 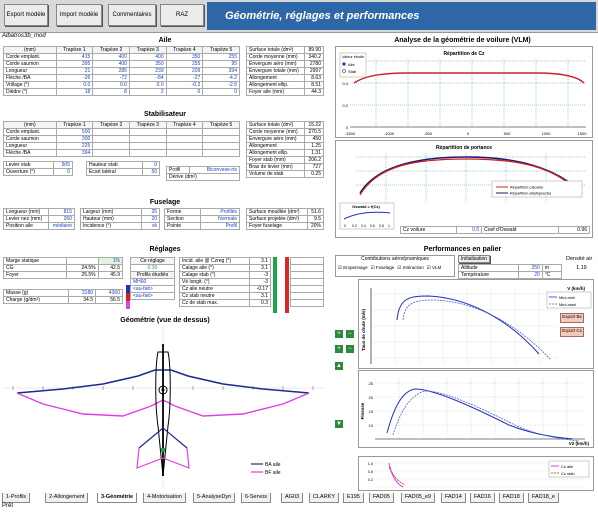 I want to click on aile-cell-input: 239, so click(x=147, y=71).